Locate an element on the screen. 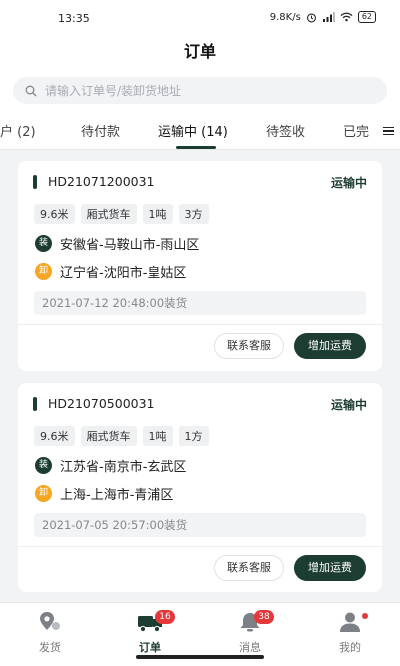 The width and height of the screenshot is (400, 666). search-input: 请输入订单号/装卸货地址 is located at coordinates (200, 90).